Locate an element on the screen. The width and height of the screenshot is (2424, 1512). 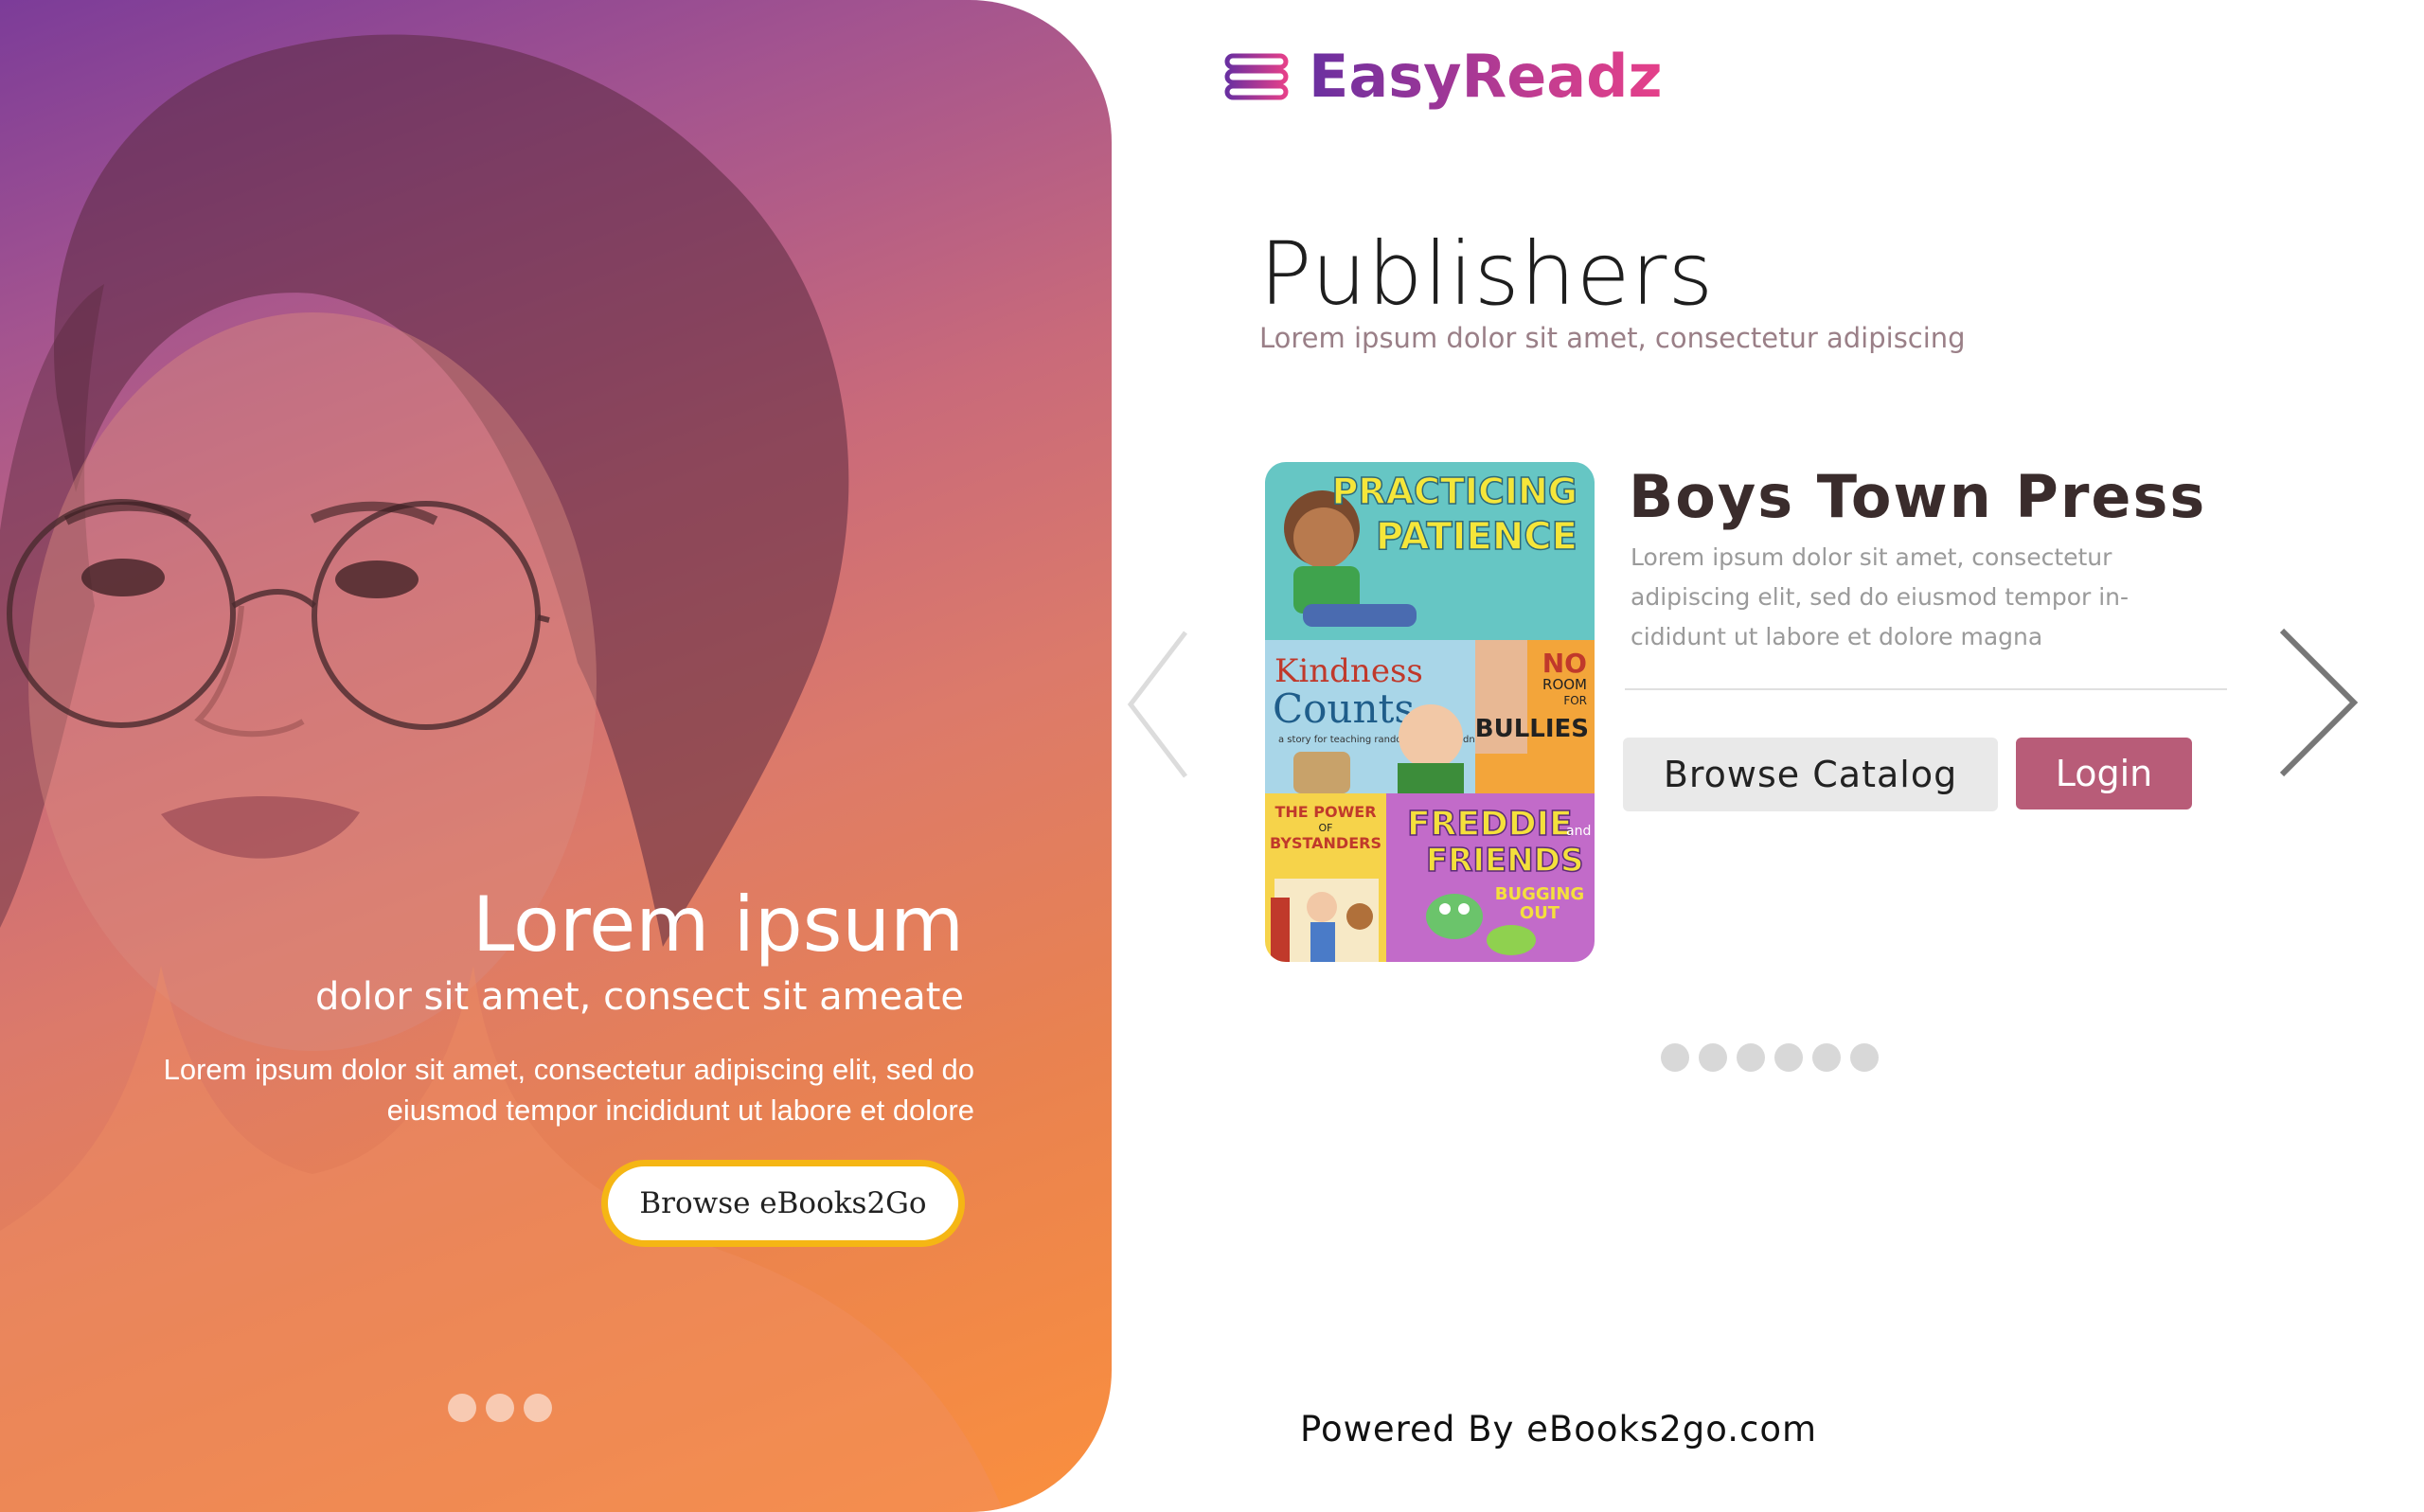
browse-catalog-button: Browse Catalog is located at coordinates (1810, 774).